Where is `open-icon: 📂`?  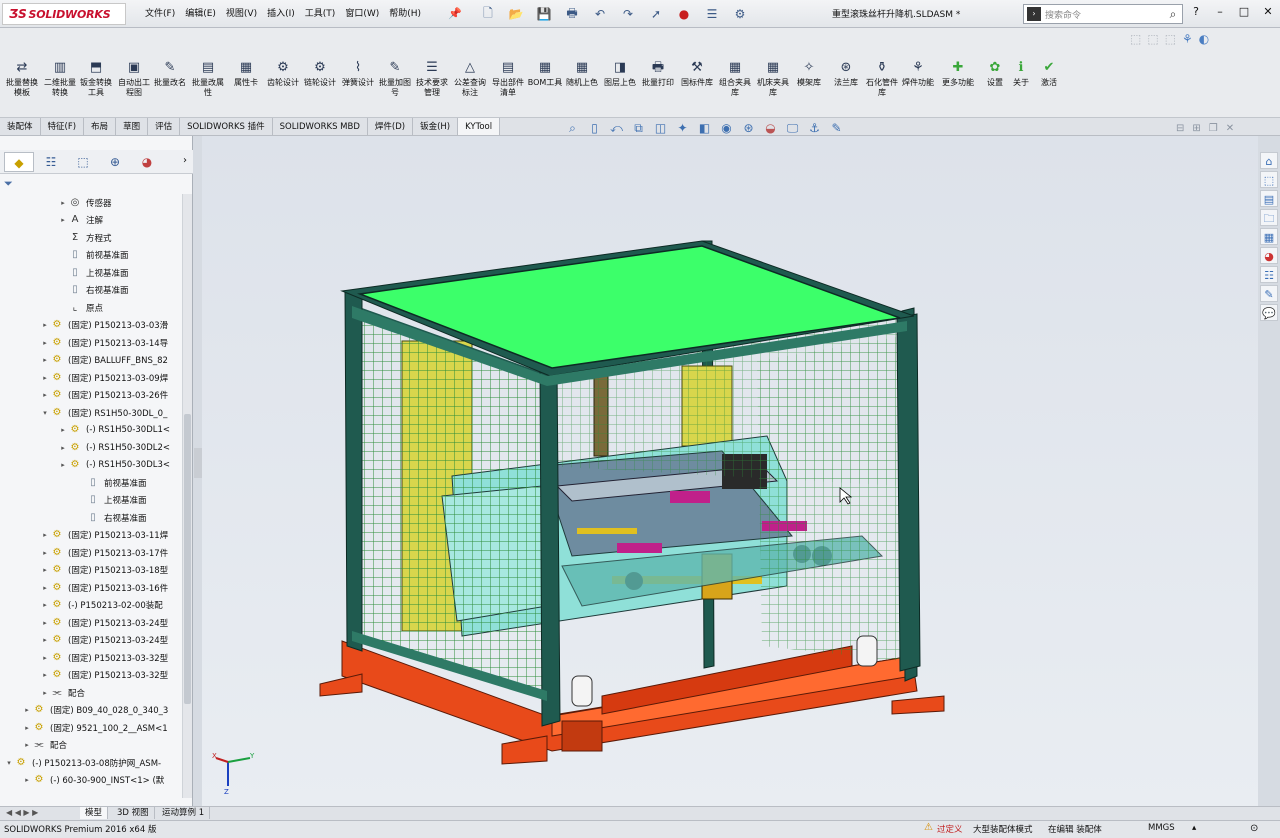
open-icon: 📂 is located at coordinates (516, 14).